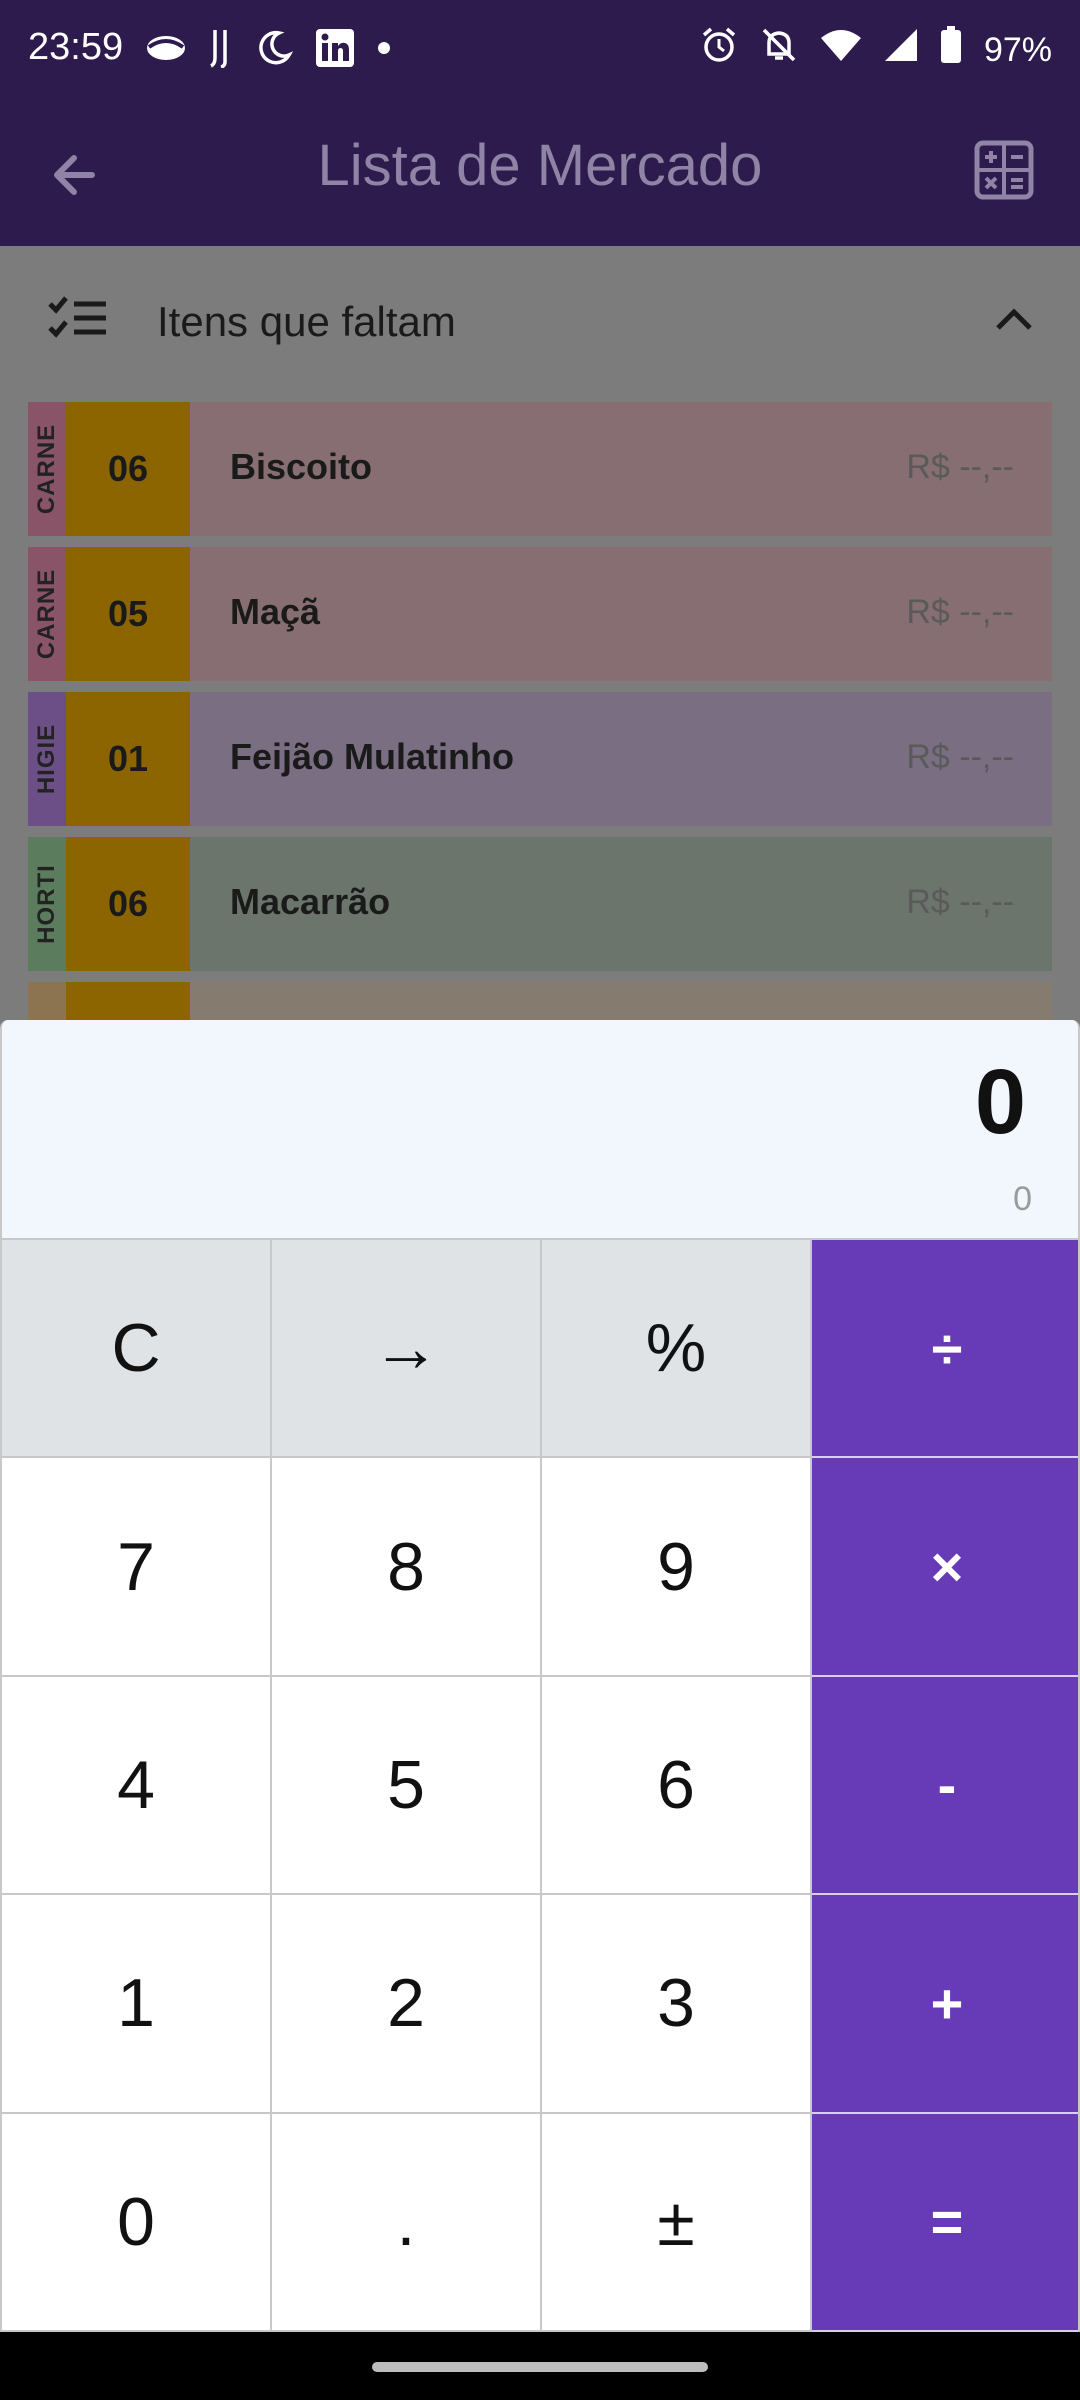  I want to click on item-body: Macarrão R$ --,--, so click(621, 904).